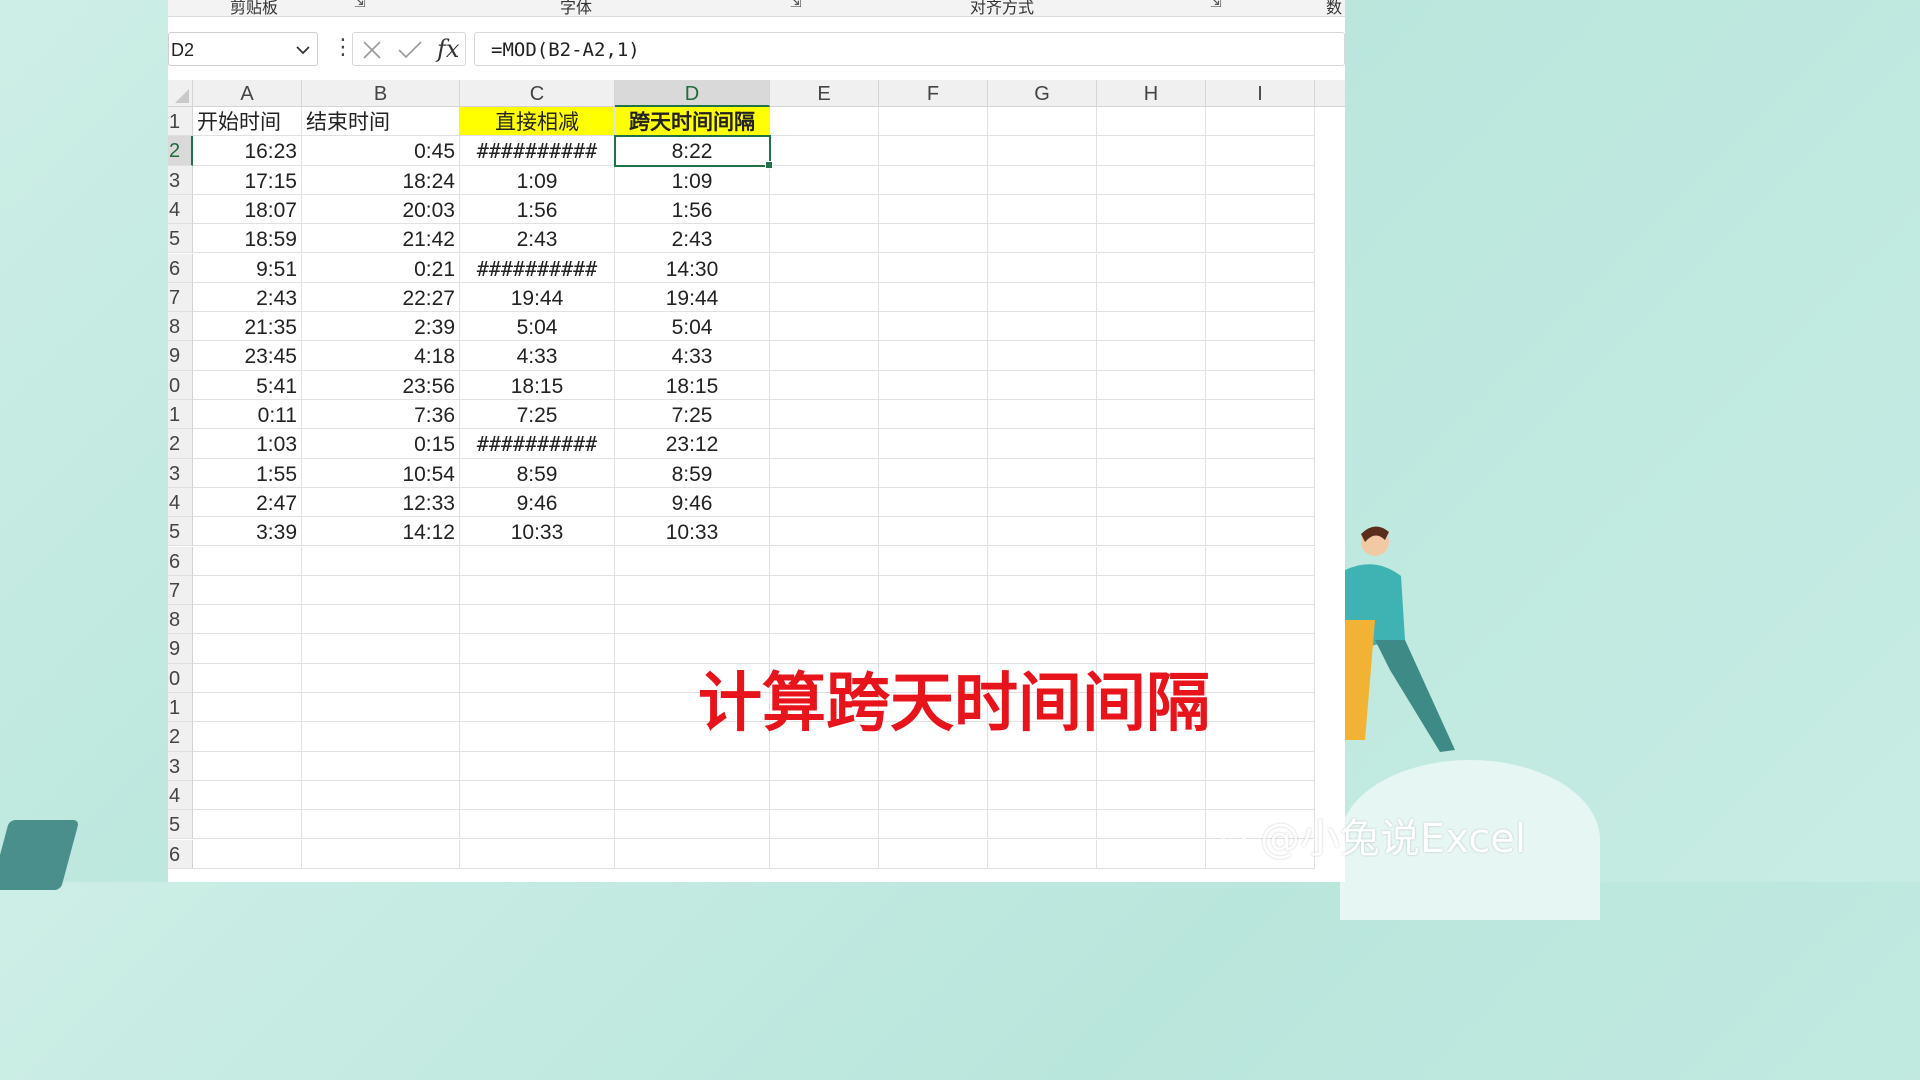 The width and height of the screenshot is (1920, 1080). Describe the element at coordinates (180, 620) in the screenshot. I see `row-header: 8` at that location.